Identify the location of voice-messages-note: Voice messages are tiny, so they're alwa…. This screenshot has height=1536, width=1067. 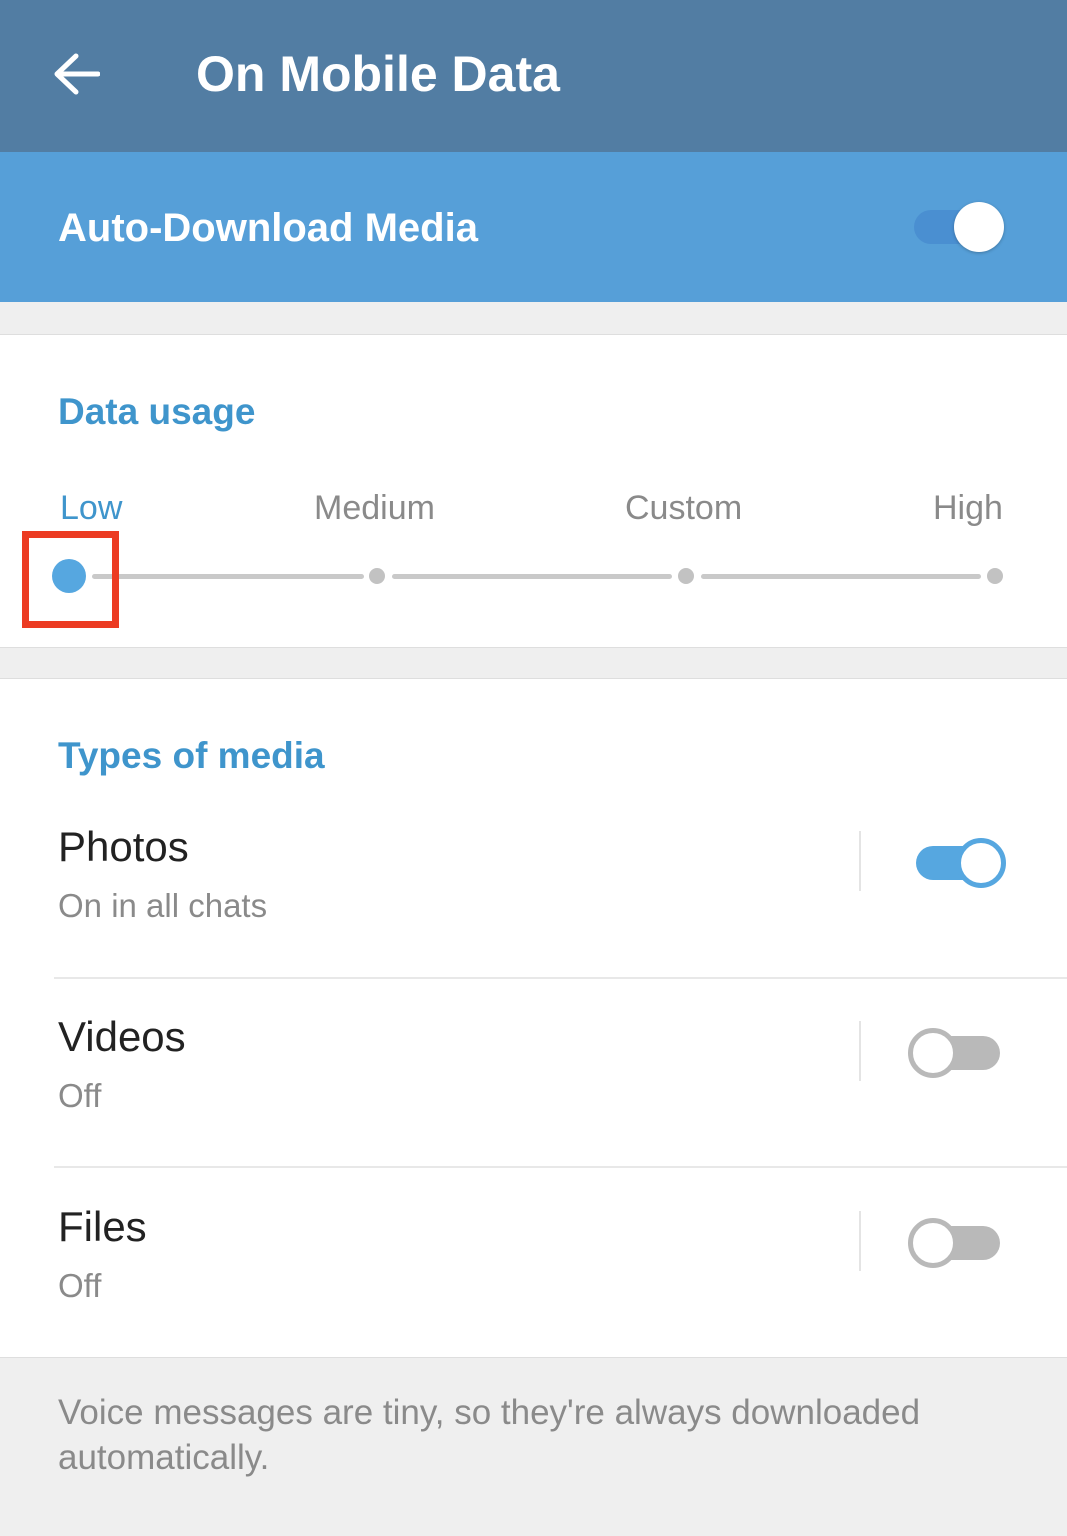
(489, 1435).